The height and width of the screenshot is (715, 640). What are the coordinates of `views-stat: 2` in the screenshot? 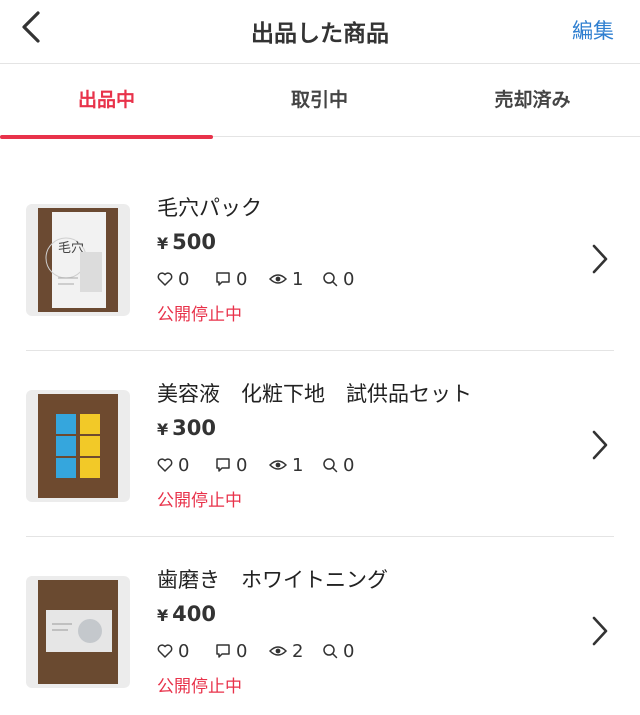 It's located at (286, 651).